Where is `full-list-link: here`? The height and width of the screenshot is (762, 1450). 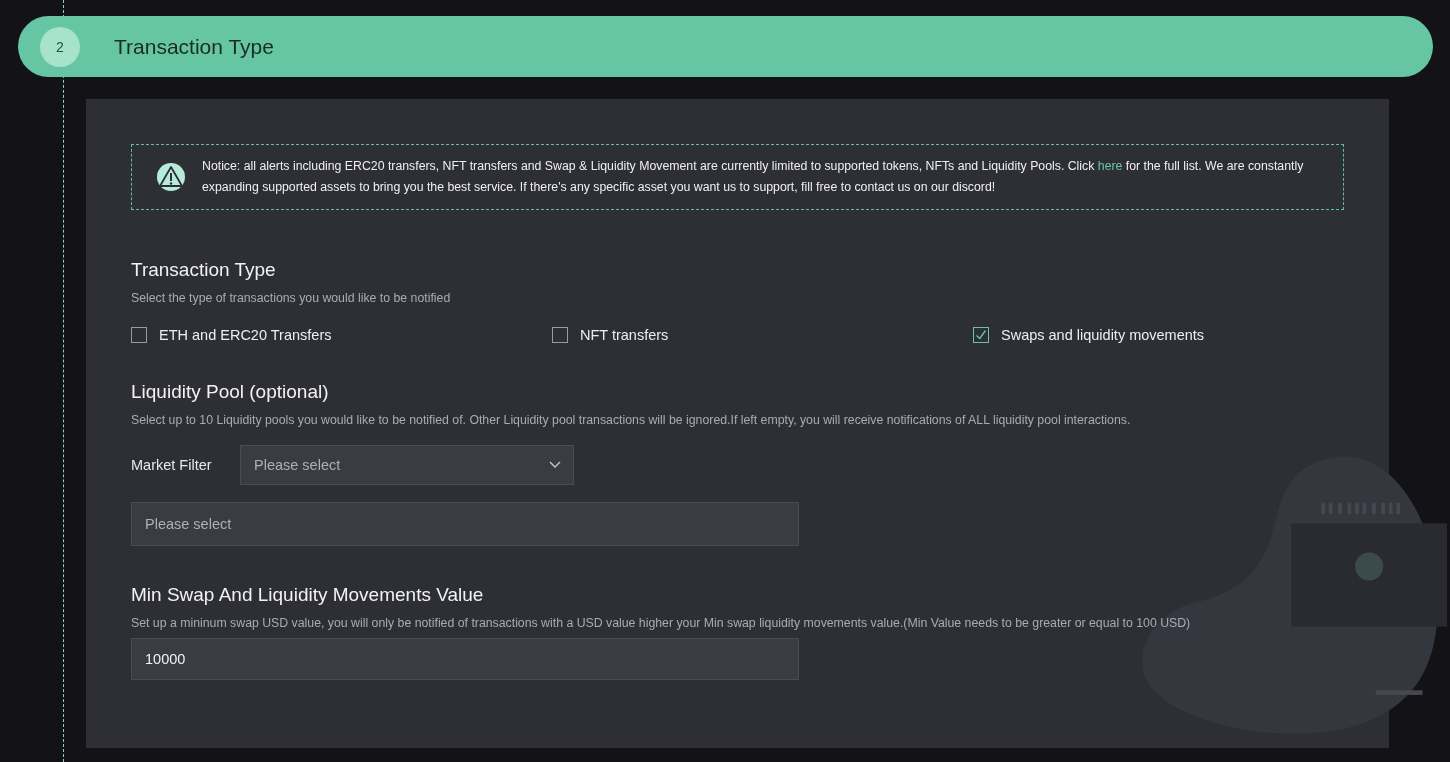 full-list-link: here is located at coordinates (1110, 166).